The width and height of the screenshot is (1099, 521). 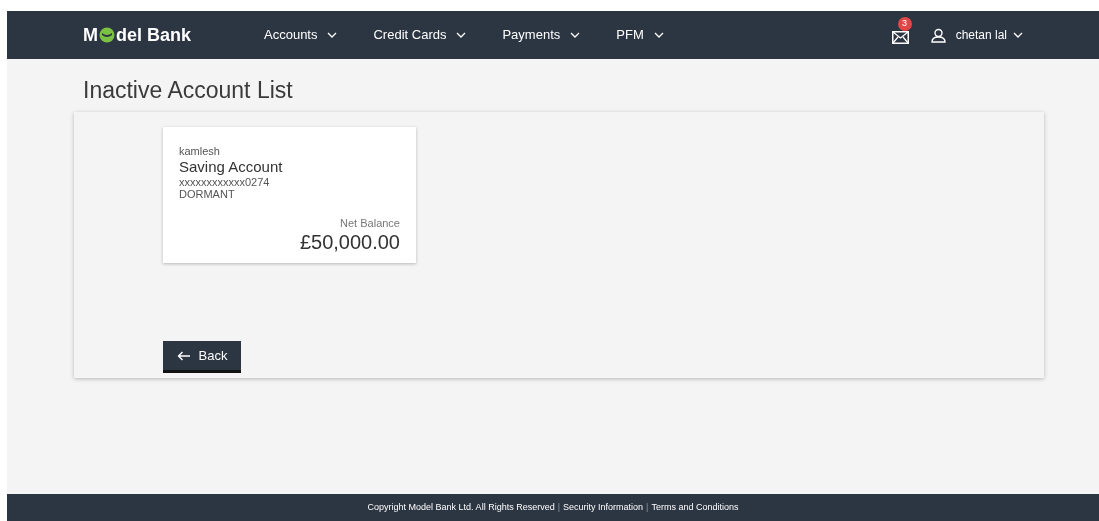 What do you see at coordinates (640, 35) in the screenshot?
I see `nav-menu-item: PFM` at bounding box center [640, 35].